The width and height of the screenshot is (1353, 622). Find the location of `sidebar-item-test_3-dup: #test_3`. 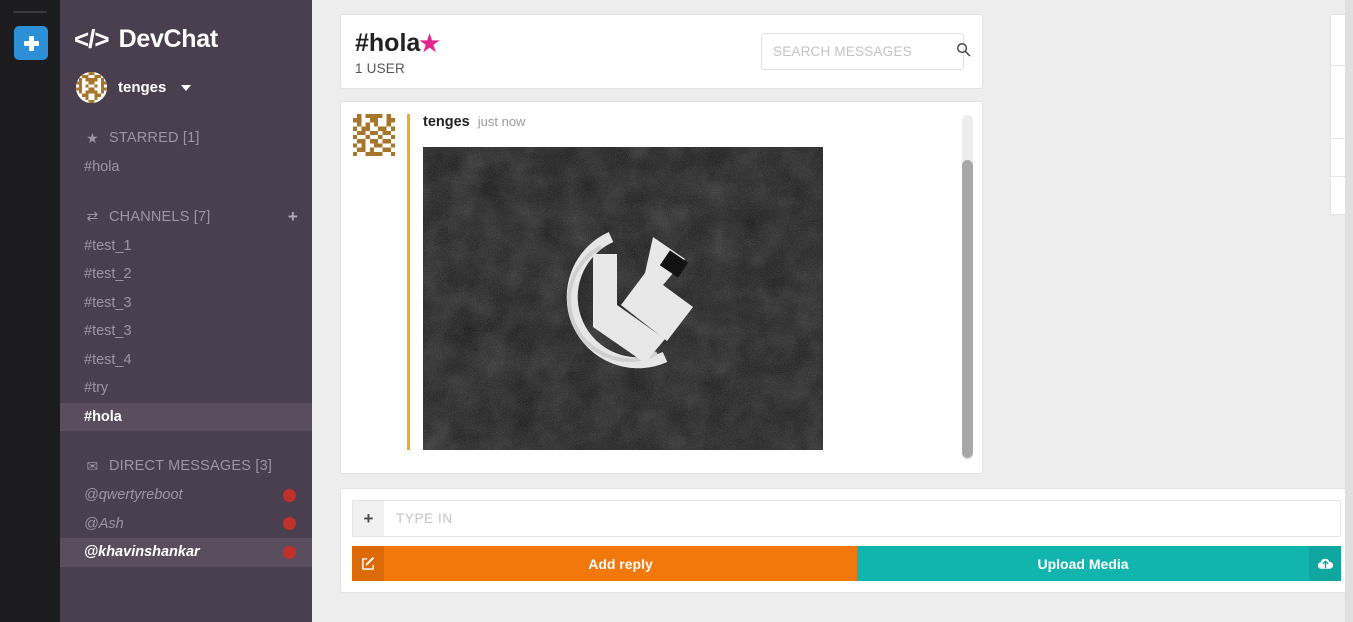

sidebar-item-test_3-dup: #test_3 is located at coordinates (186, 331).